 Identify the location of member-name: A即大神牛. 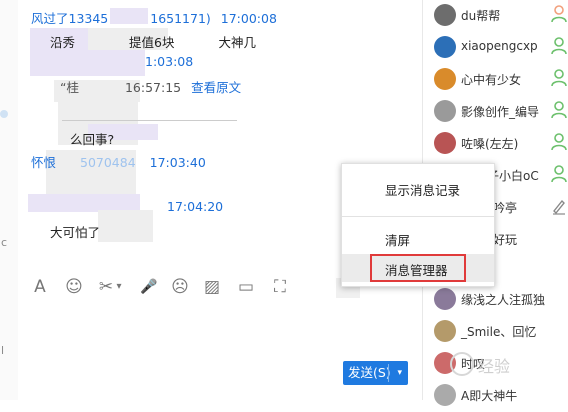
(489, 396).